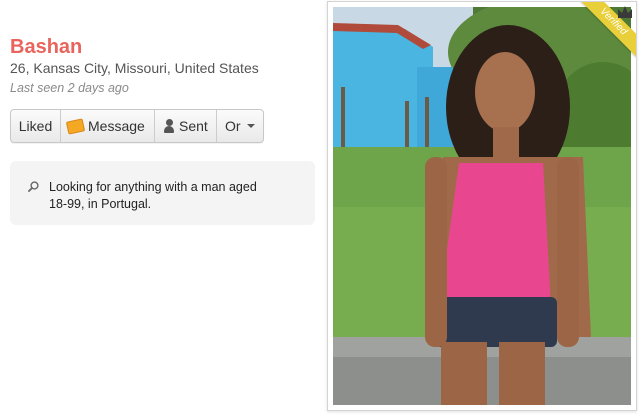 Image resolution: width=642 pixels, height=416 pixels. What do you see at coordinates (193, 126) in the screenshot?
I see `sent-label: Sent` at bounding box center [193, 126].